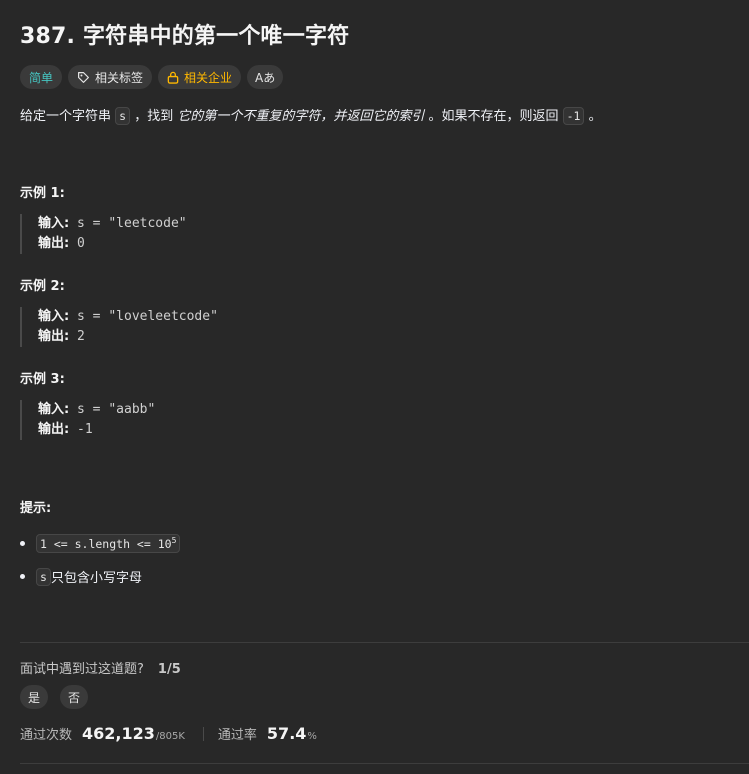  What do you see at coordinates (286, 733) in the screenshot?
I see `acceptance-rate-value: 57.4` at bounding box center [286, 733].